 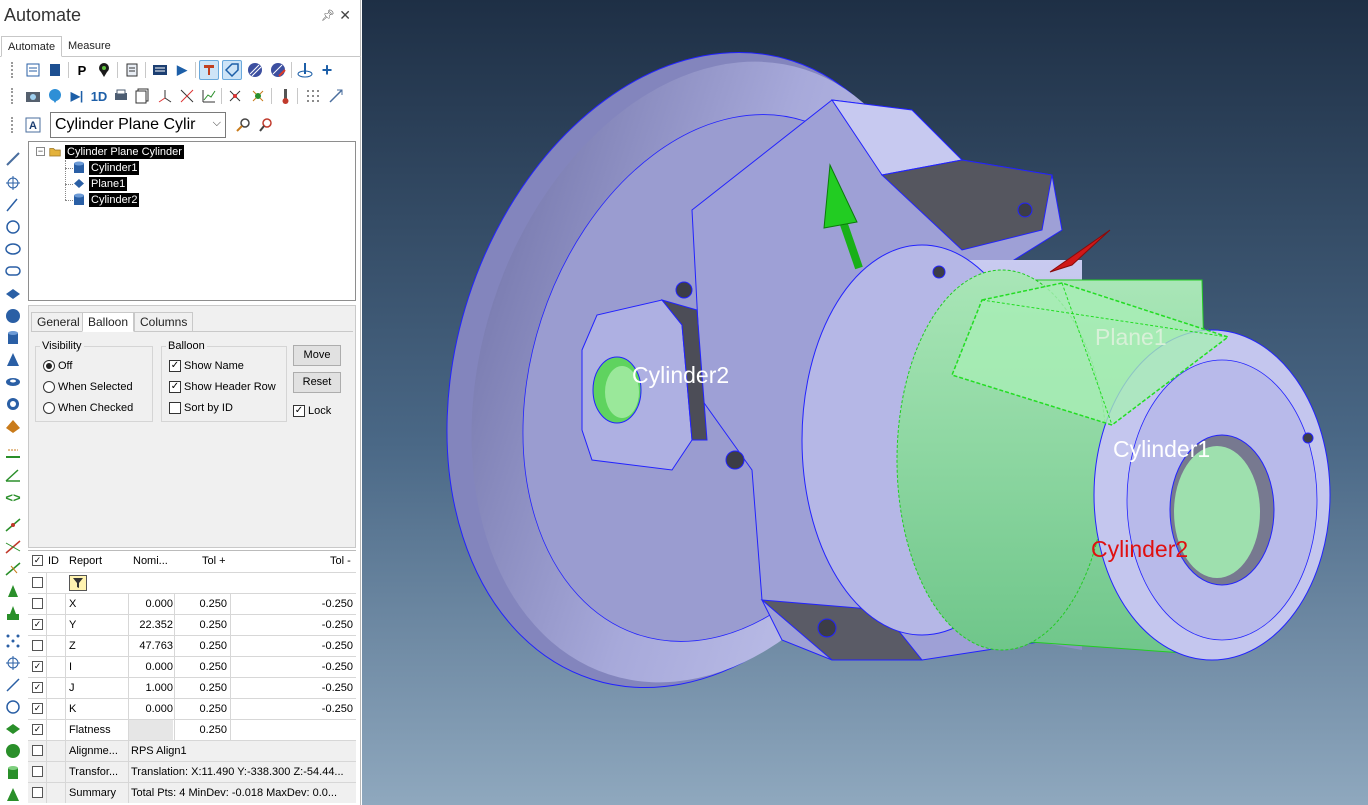 I want to click on camera-icon, so click(x=33, y=96).